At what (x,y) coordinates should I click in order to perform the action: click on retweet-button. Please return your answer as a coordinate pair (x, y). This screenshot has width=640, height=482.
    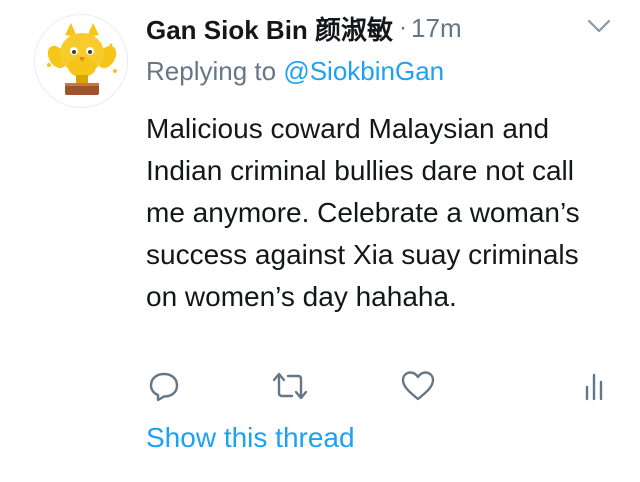
    Looking at the image, I should click on (290, 386).